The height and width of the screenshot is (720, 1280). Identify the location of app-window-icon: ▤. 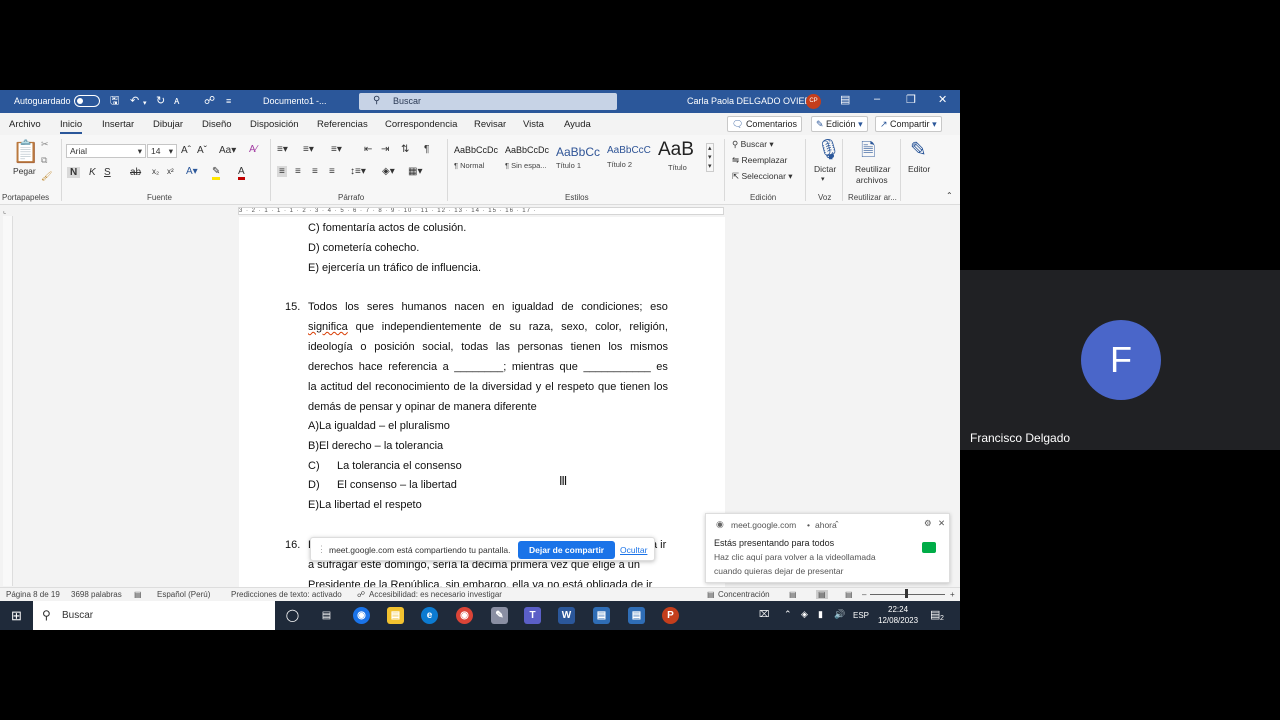
(601, 615).